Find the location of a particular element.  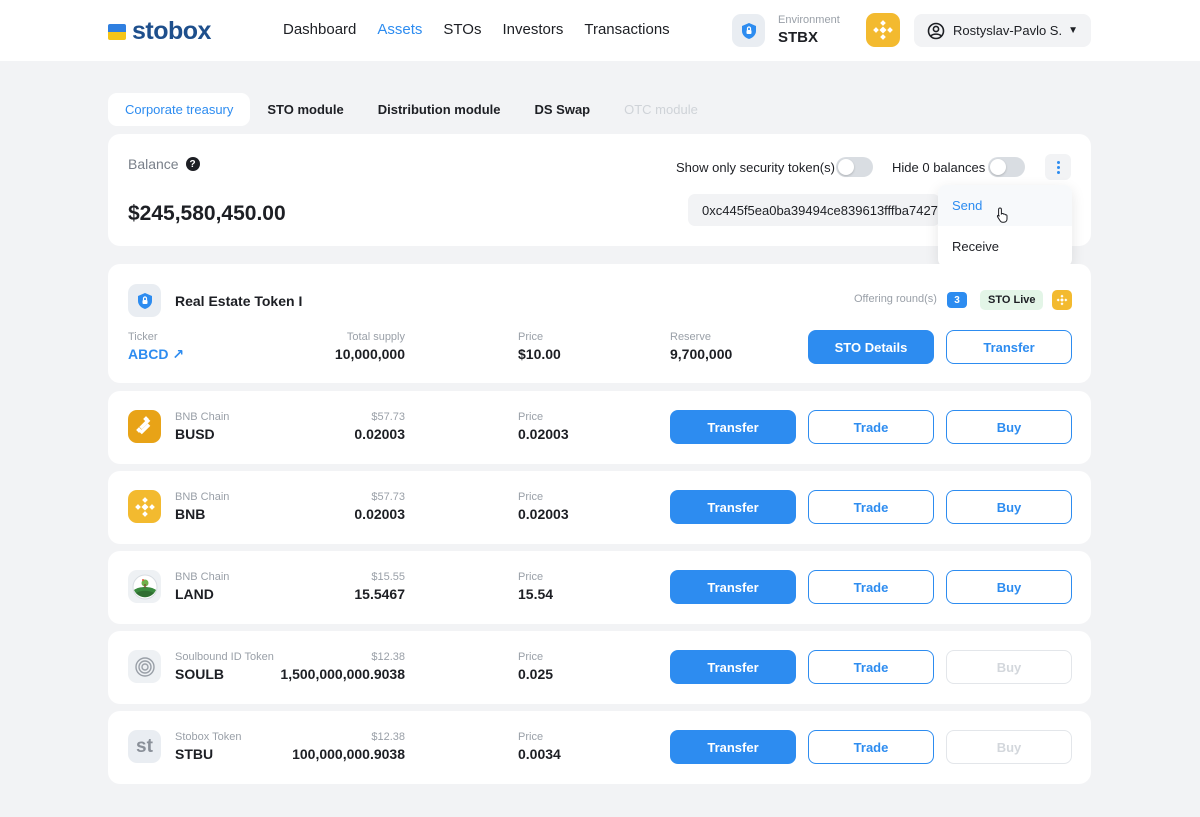

user-name: Rostyslav-Pavlo S. is located at coordinates (1008, 30).